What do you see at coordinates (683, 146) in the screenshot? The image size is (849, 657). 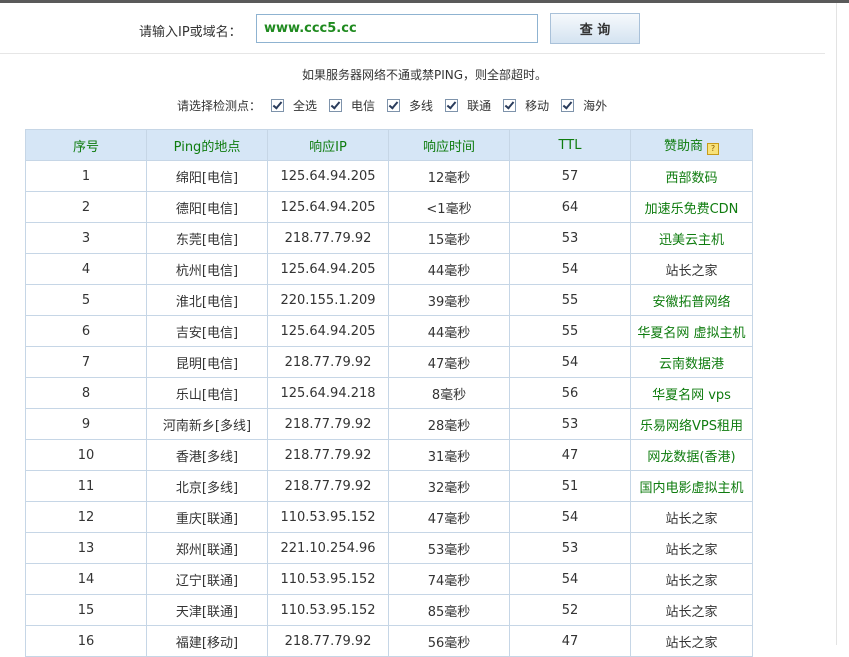 I see `header-sponsor-label: 赞助商` at bounding box center [683, 146].